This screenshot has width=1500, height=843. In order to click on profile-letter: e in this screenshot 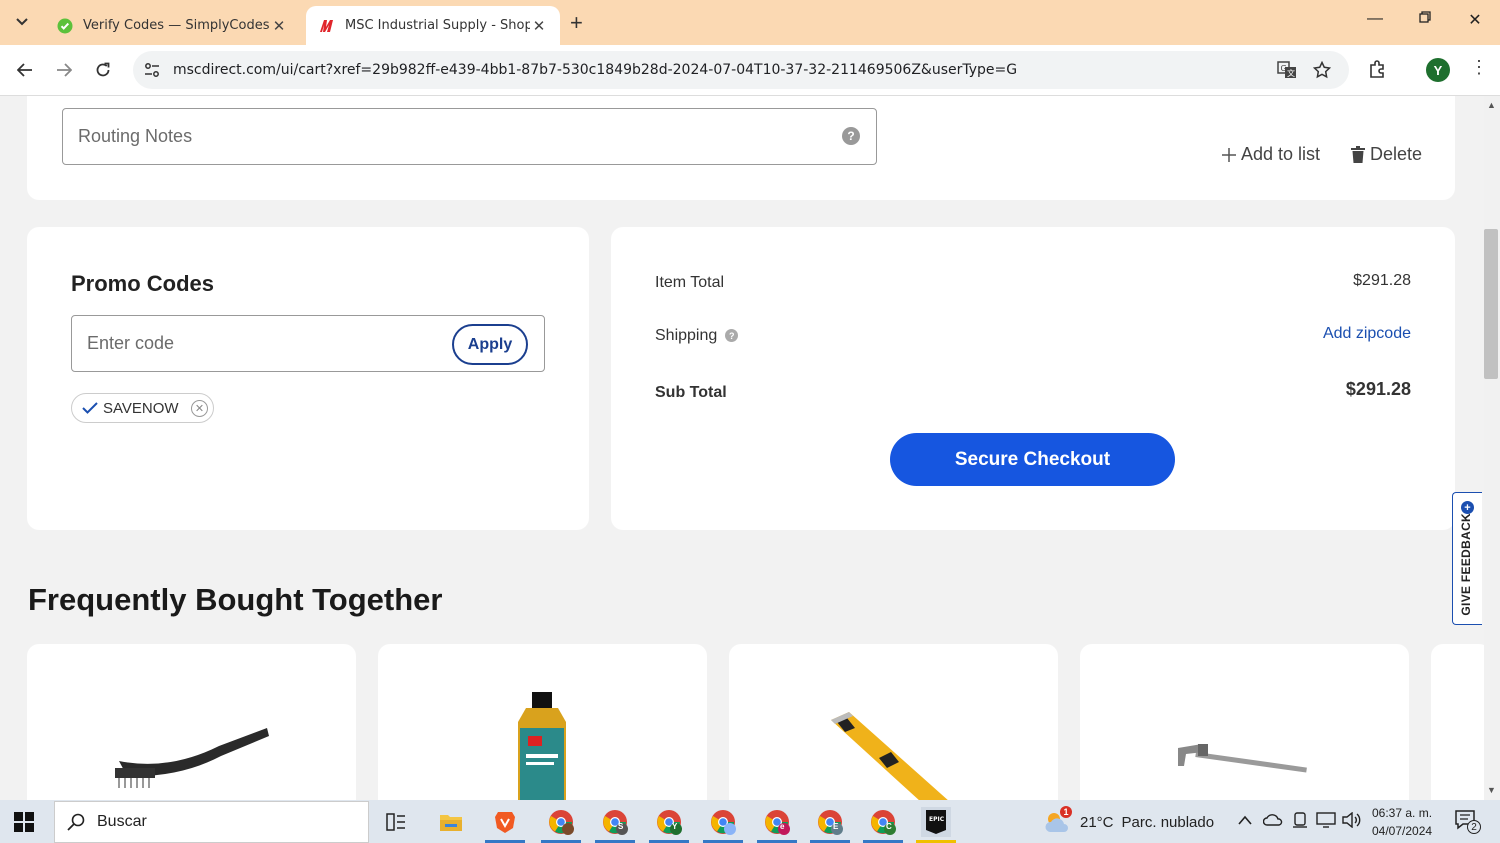, I will do `click(782, 826)`.